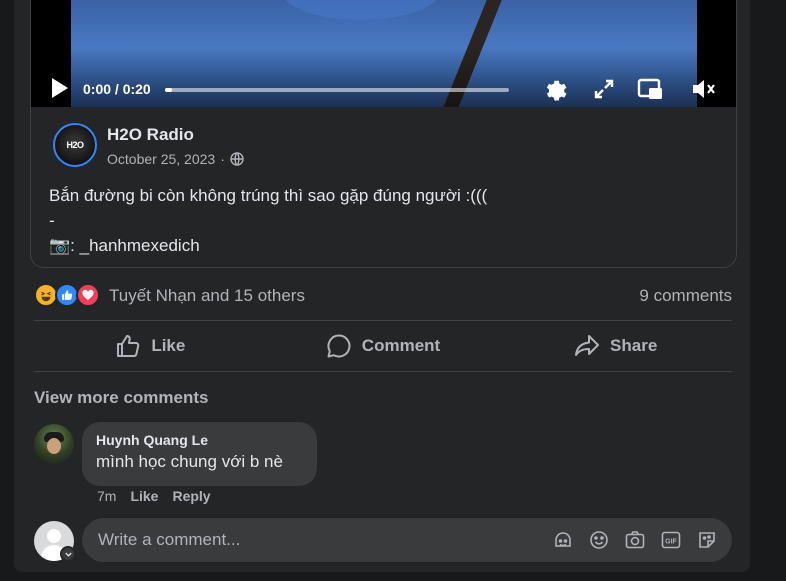  What do you see at coordinates (52, 220) in the screenshot?
I see `caption-line: -` at bounding box center [52, 220].